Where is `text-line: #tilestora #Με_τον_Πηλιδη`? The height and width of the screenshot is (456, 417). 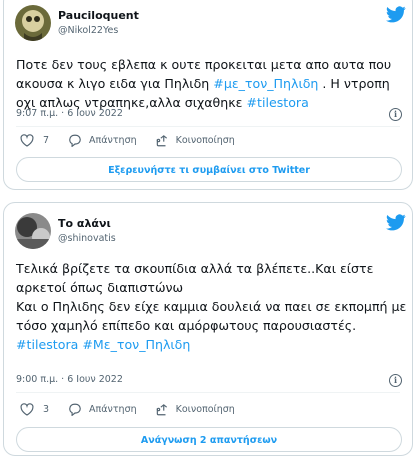 text-line: #tilestora #Με_τον_Πηλιδη is located at coordinates (212, 344).